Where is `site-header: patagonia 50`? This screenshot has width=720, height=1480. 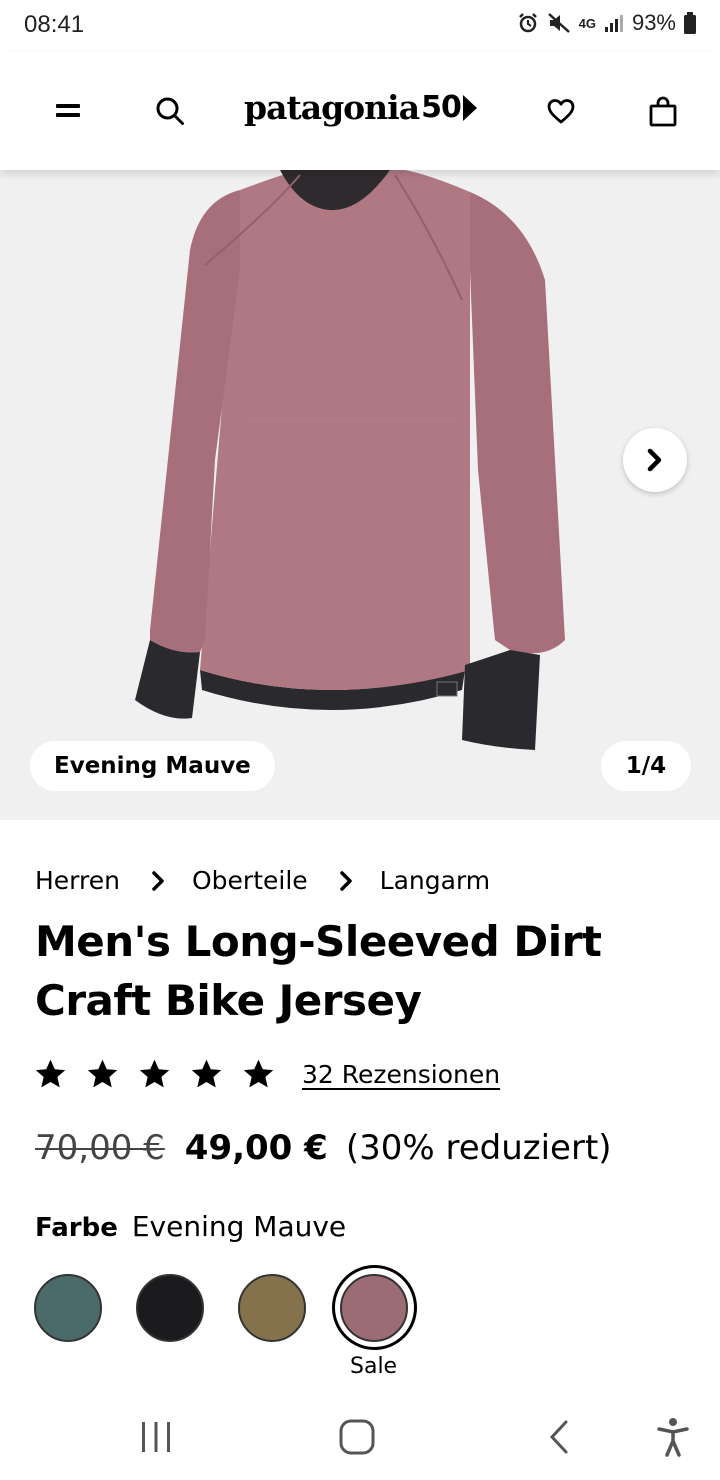 site-header: patagonia 50 is located at coordinates (360, 111).